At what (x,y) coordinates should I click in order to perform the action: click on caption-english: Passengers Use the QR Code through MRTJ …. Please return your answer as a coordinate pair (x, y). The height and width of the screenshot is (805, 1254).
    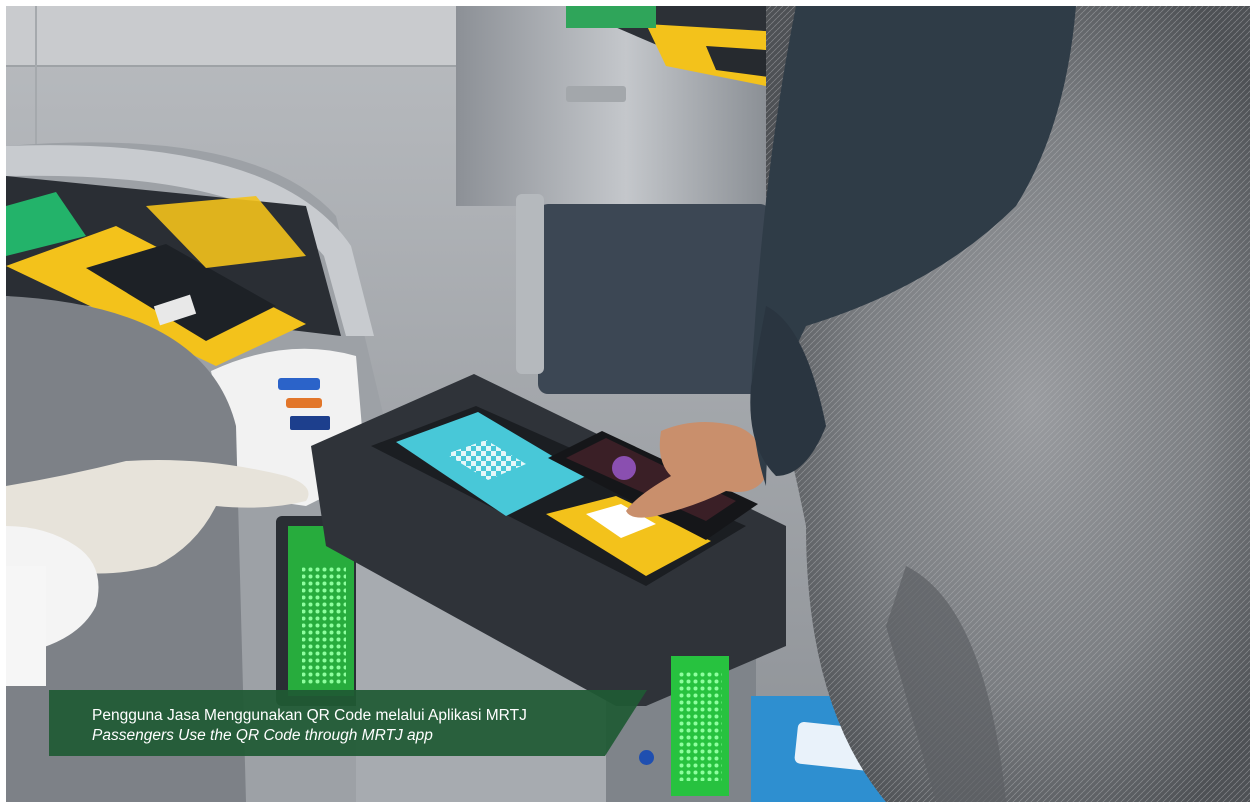
    Looking at the image, I should click on (262, 735).